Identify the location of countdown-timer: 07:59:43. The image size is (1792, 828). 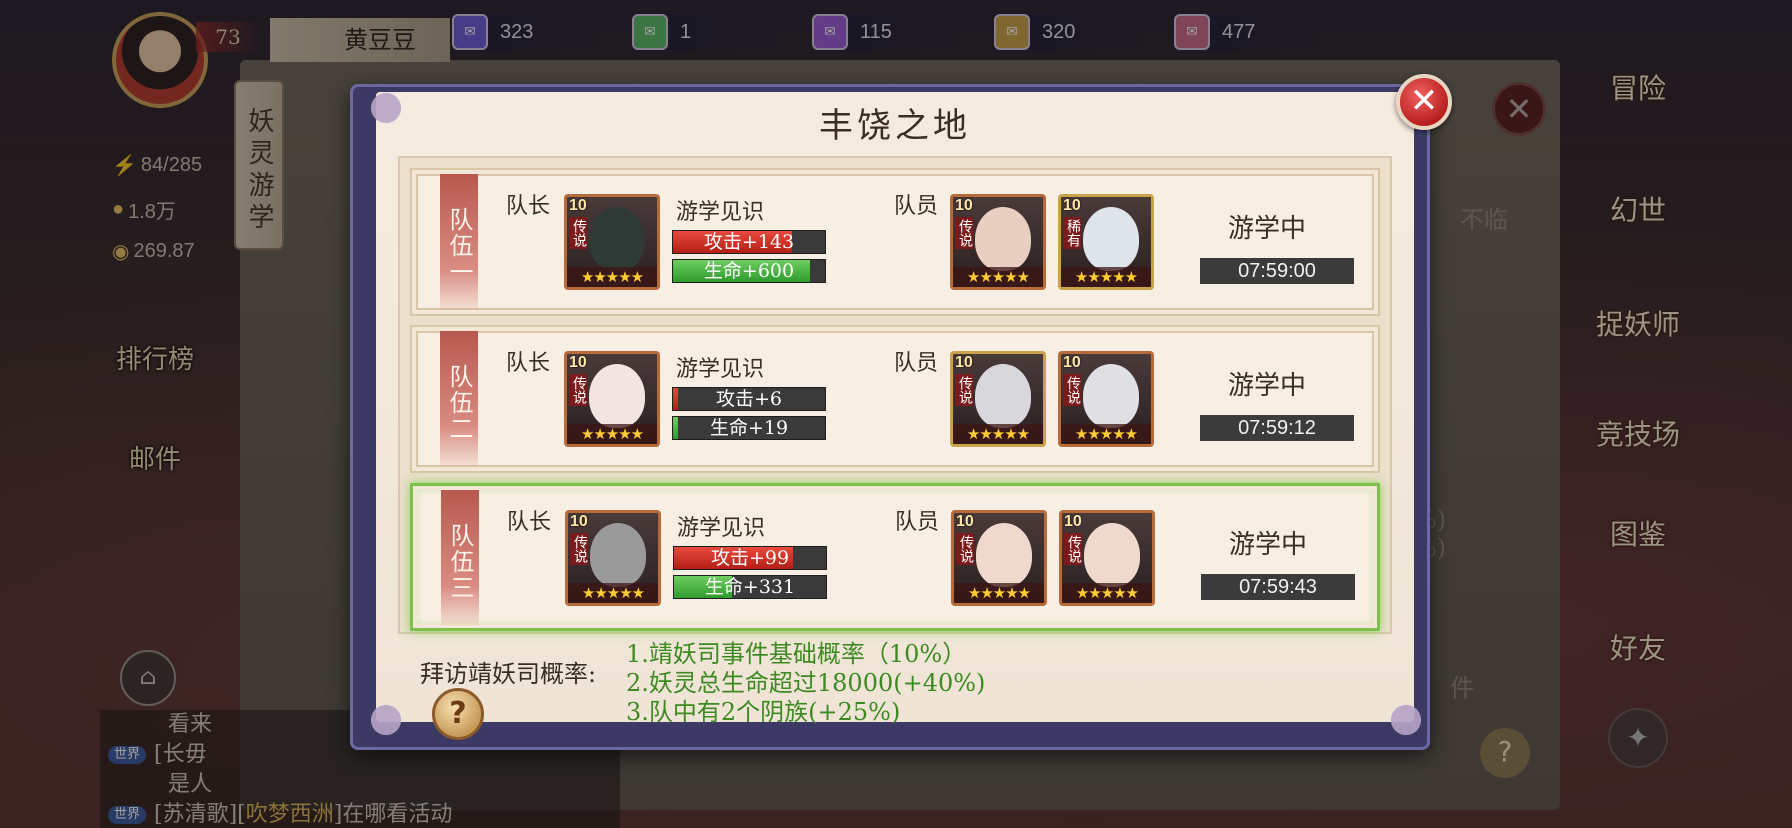
(1278, 587).